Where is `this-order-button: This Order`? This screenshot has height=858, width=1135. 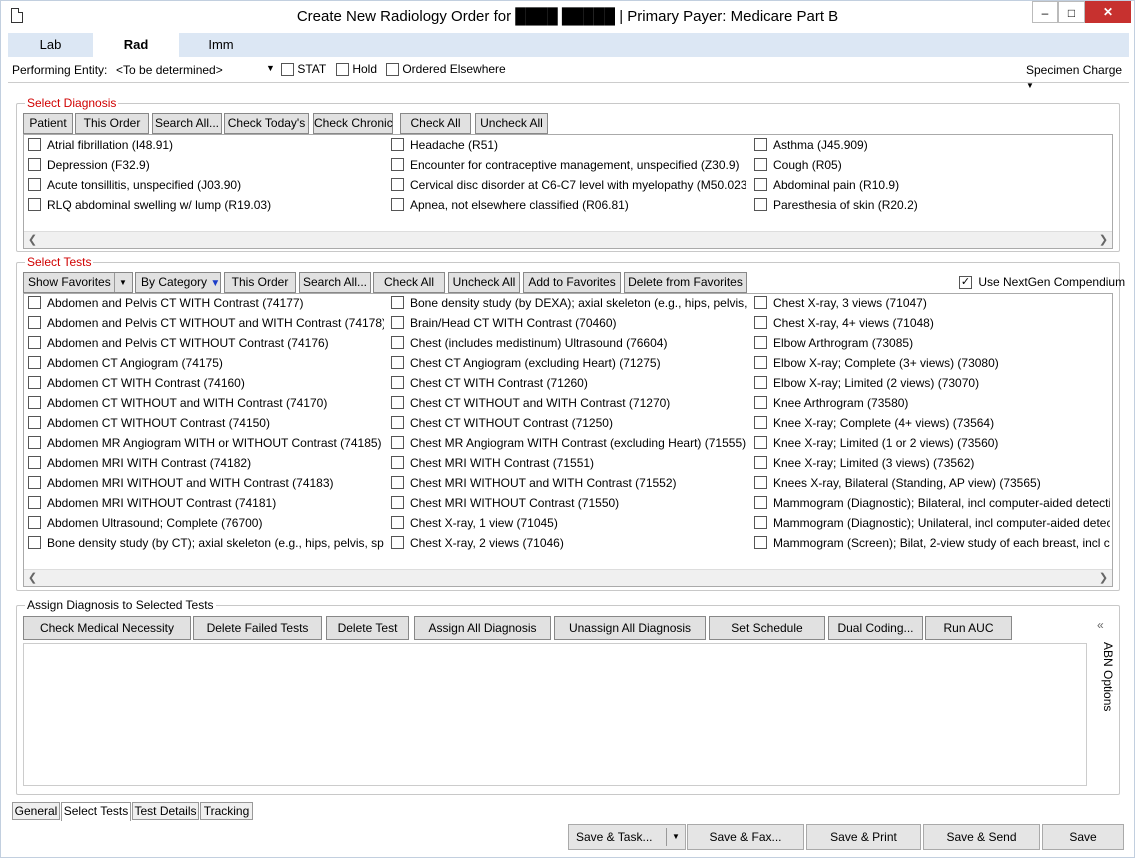
this-order-button: This Order is located at coordinates (112, 123).